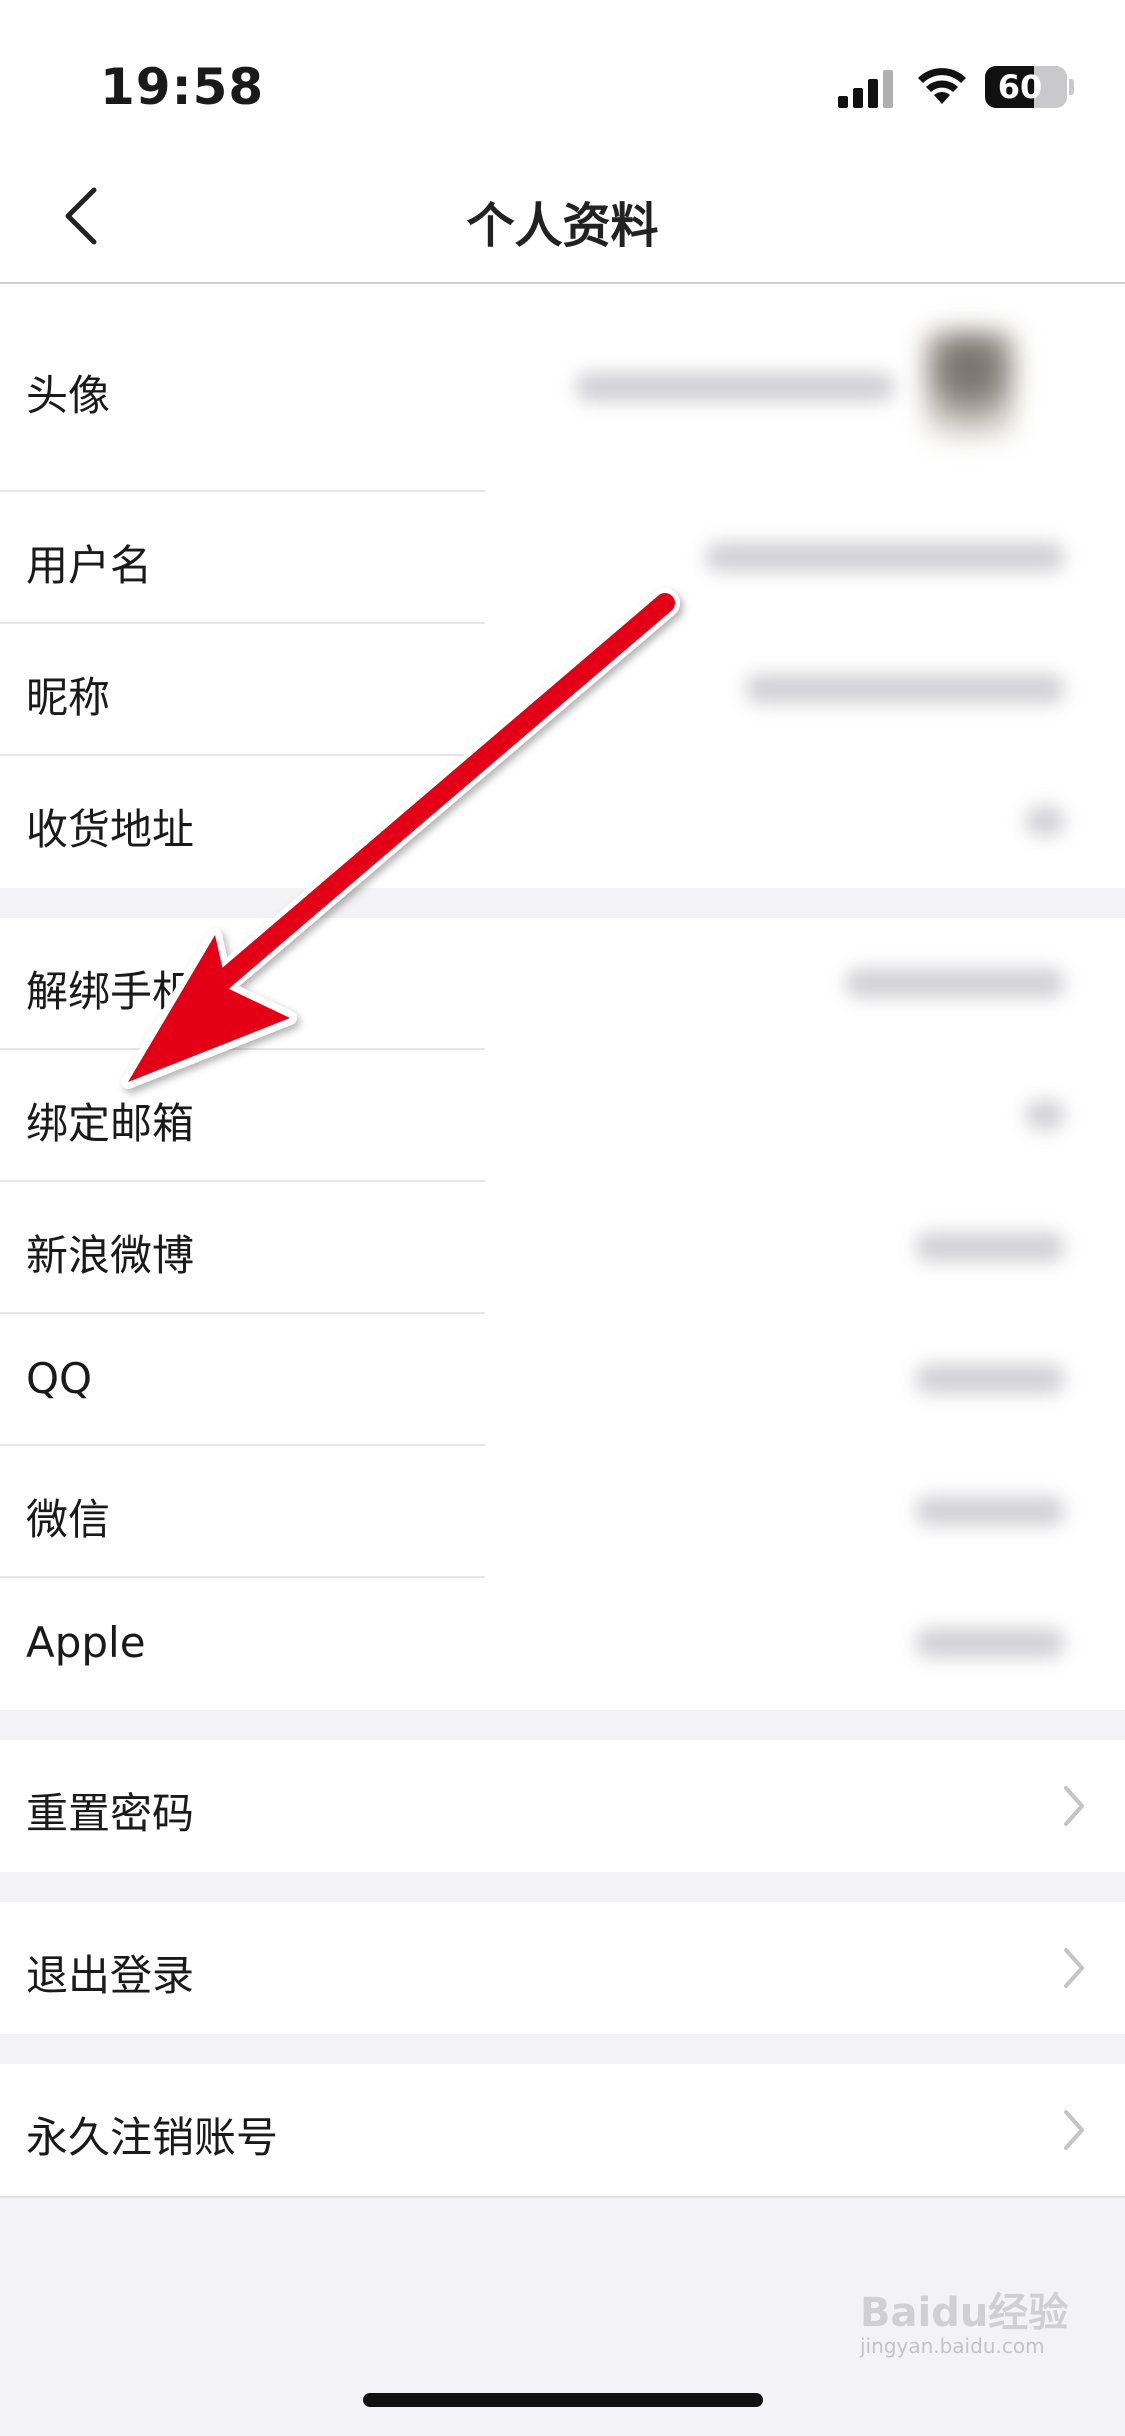 The height and width of the screenshot is (2436, 1125). Describe the element at coordinates (110, 1813) in the screenshot. I see `row-label: 重置密码` at that location.